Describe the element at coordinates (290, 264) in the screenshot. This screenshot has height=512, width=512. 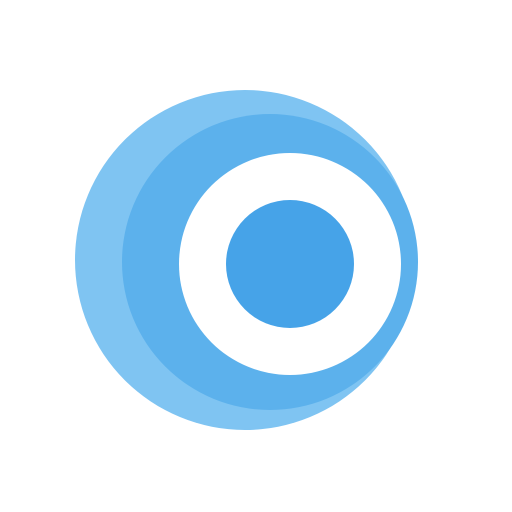
I see `core-dot-circle` at that location.